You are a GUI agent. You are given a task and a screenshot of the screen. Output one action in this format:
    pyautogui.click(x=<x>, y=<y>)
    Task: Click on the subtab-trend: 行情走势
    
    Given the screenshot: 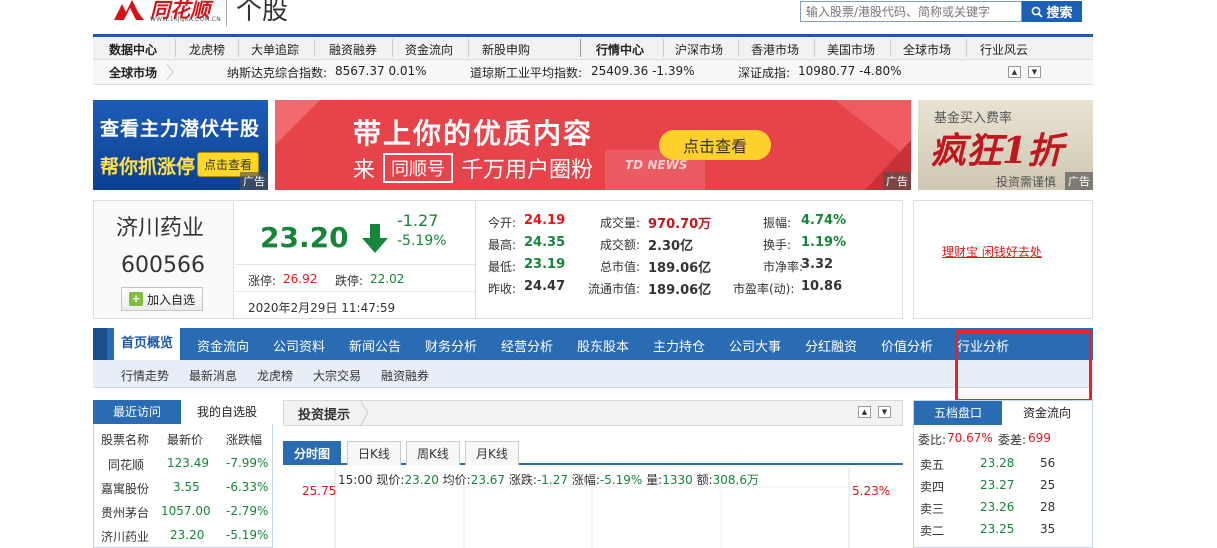 What is the action you would take?
    pyautogui.click(x=145, y=375)
    